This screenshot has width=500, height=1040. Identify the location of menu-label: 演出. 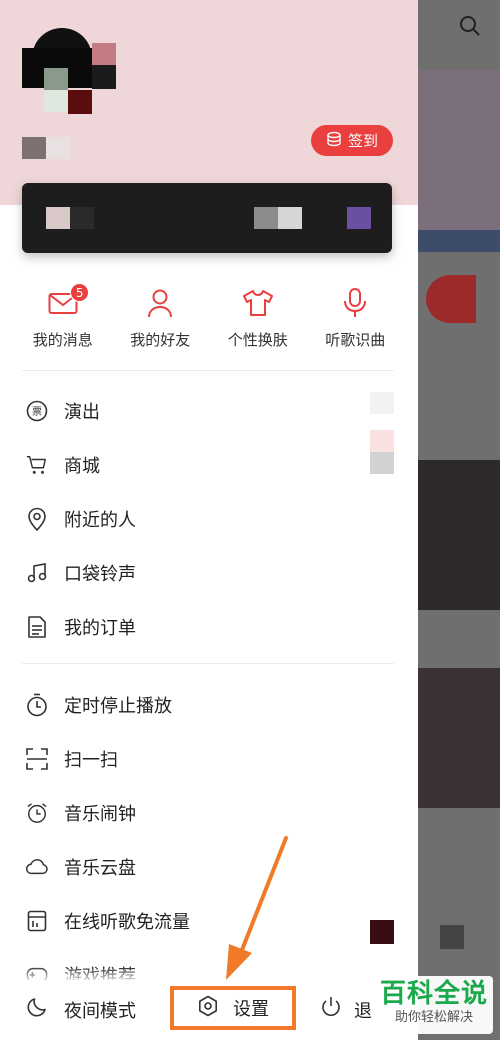
(82, 412).